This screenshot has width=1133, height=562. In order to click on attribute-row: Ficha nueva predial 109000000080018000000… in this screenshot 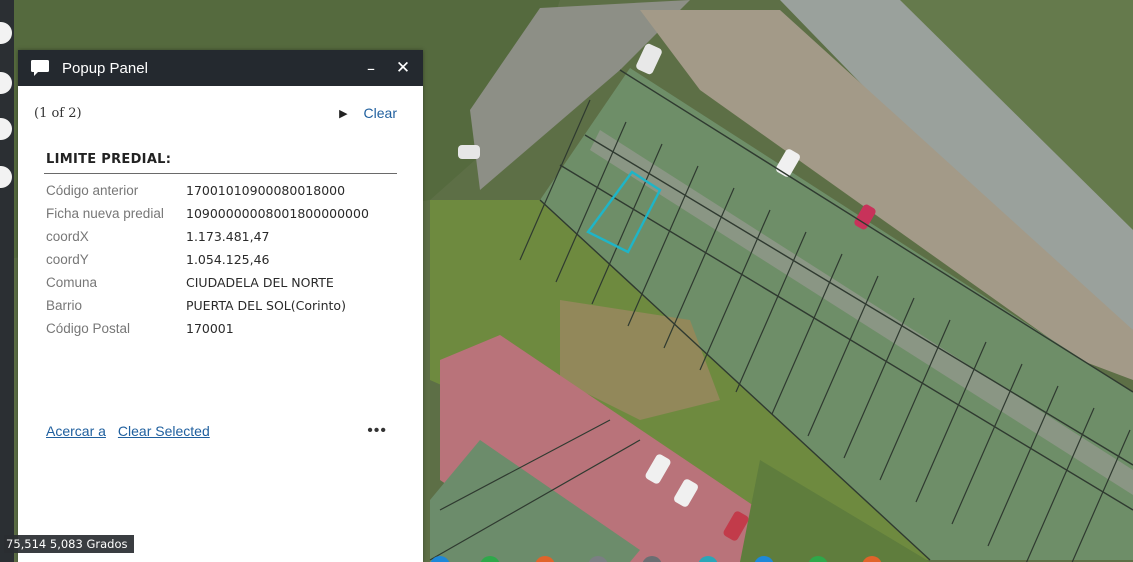, I will do `click(220, 214)`.